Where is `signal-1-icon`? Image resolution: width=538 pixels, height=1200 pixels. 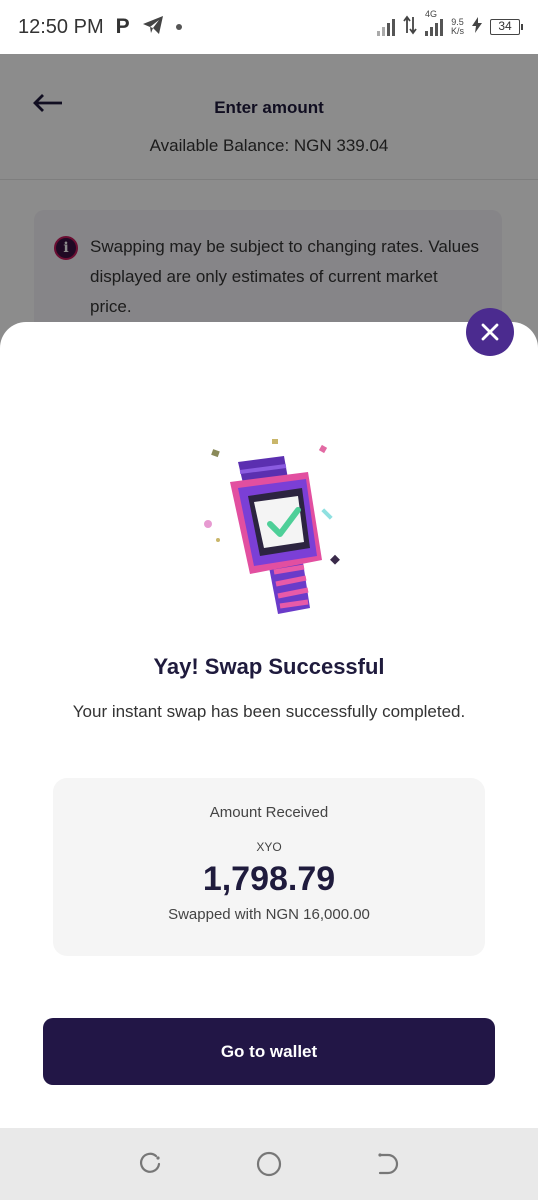 signal-1-icon is located at coordinates (385, 27).